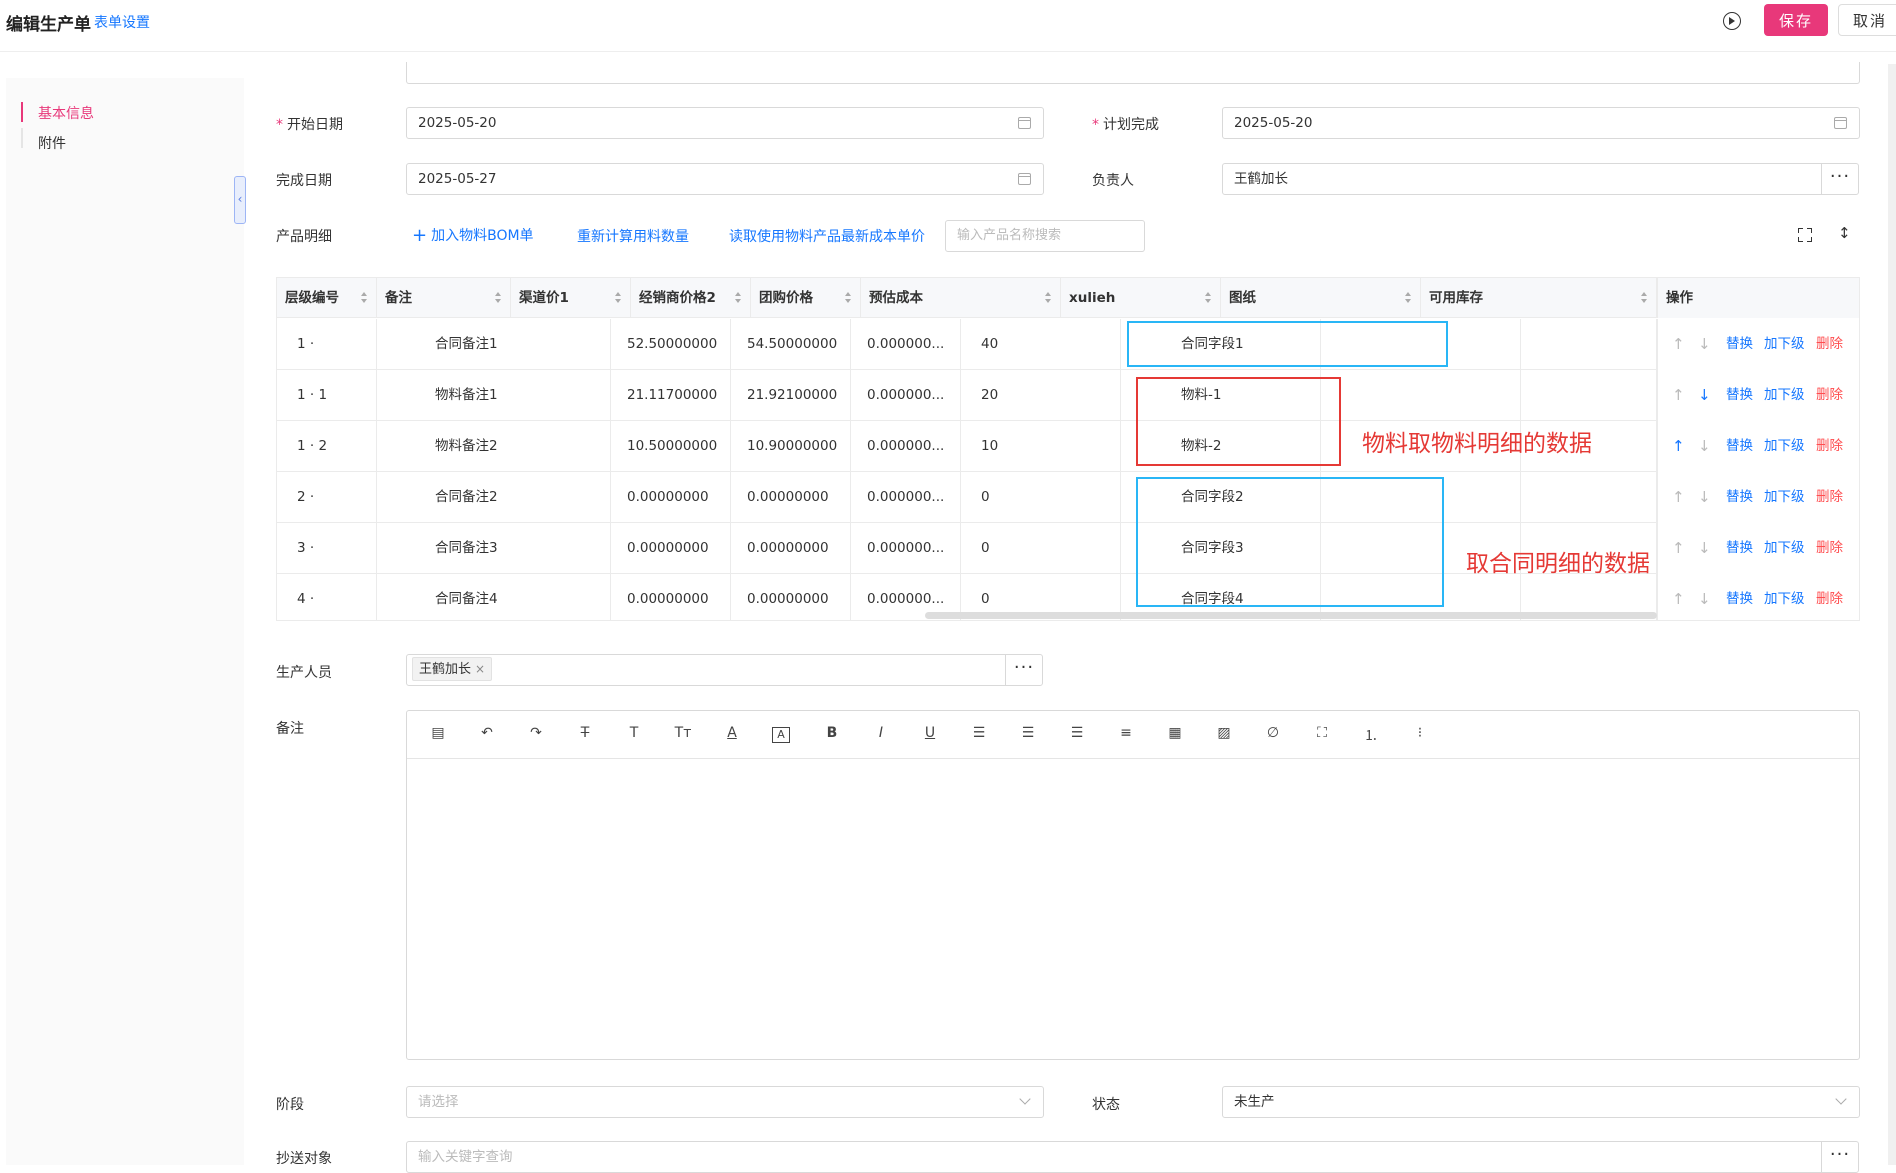 The width and height of the screenshot is (1896, 1173). Describe the element at coordinates (327, 298) in the screenshot. I see `col-level: 层级编号` at that location.